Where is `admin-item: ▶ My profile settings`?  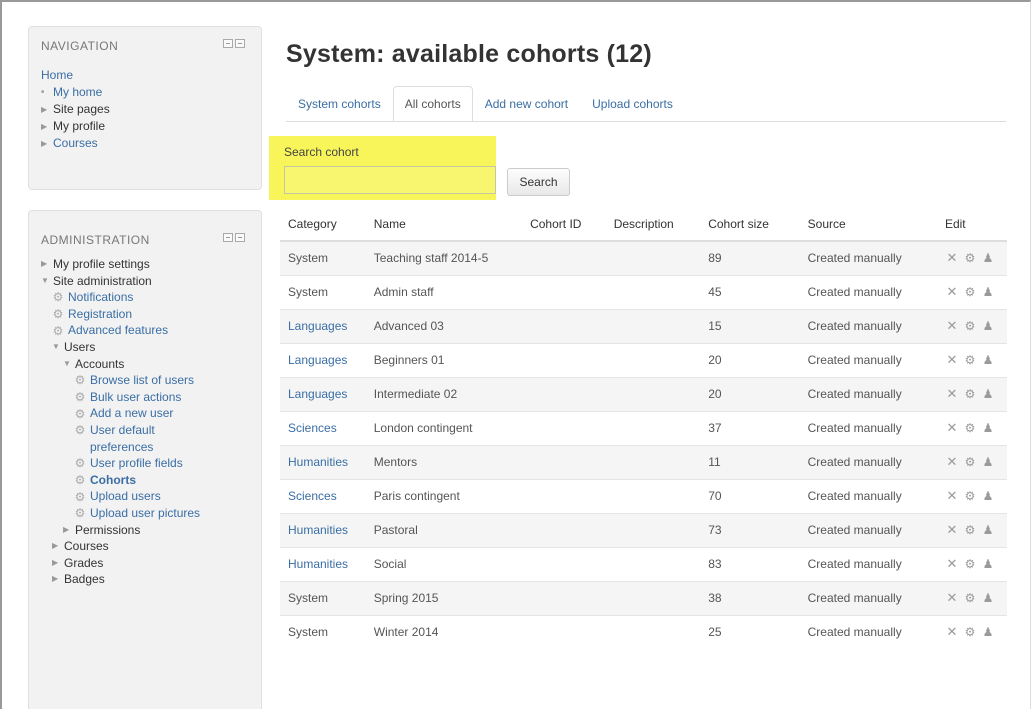 admin-item: ▶ My profile settings is located at coordinates (120, 264).